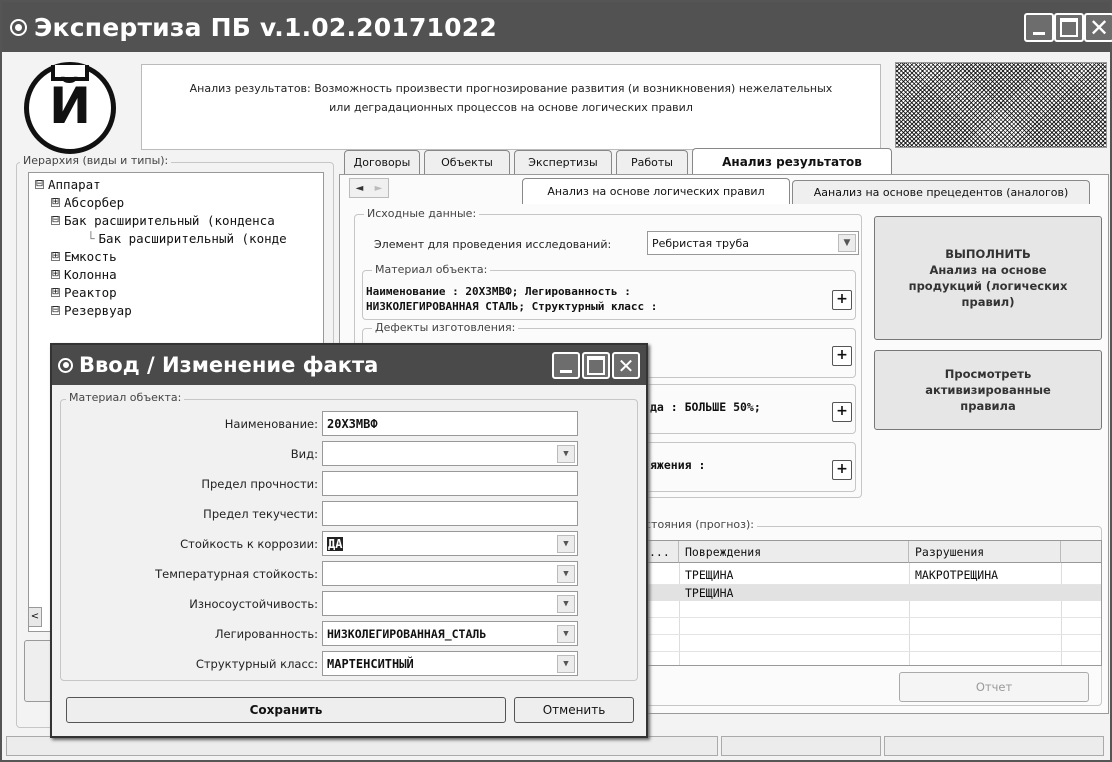 The height and width of the screenshot is (762, 1112). Describe the element at coordinates (431, 269) in the screenshot. I see `material-label: Материал объекта:` at that location.